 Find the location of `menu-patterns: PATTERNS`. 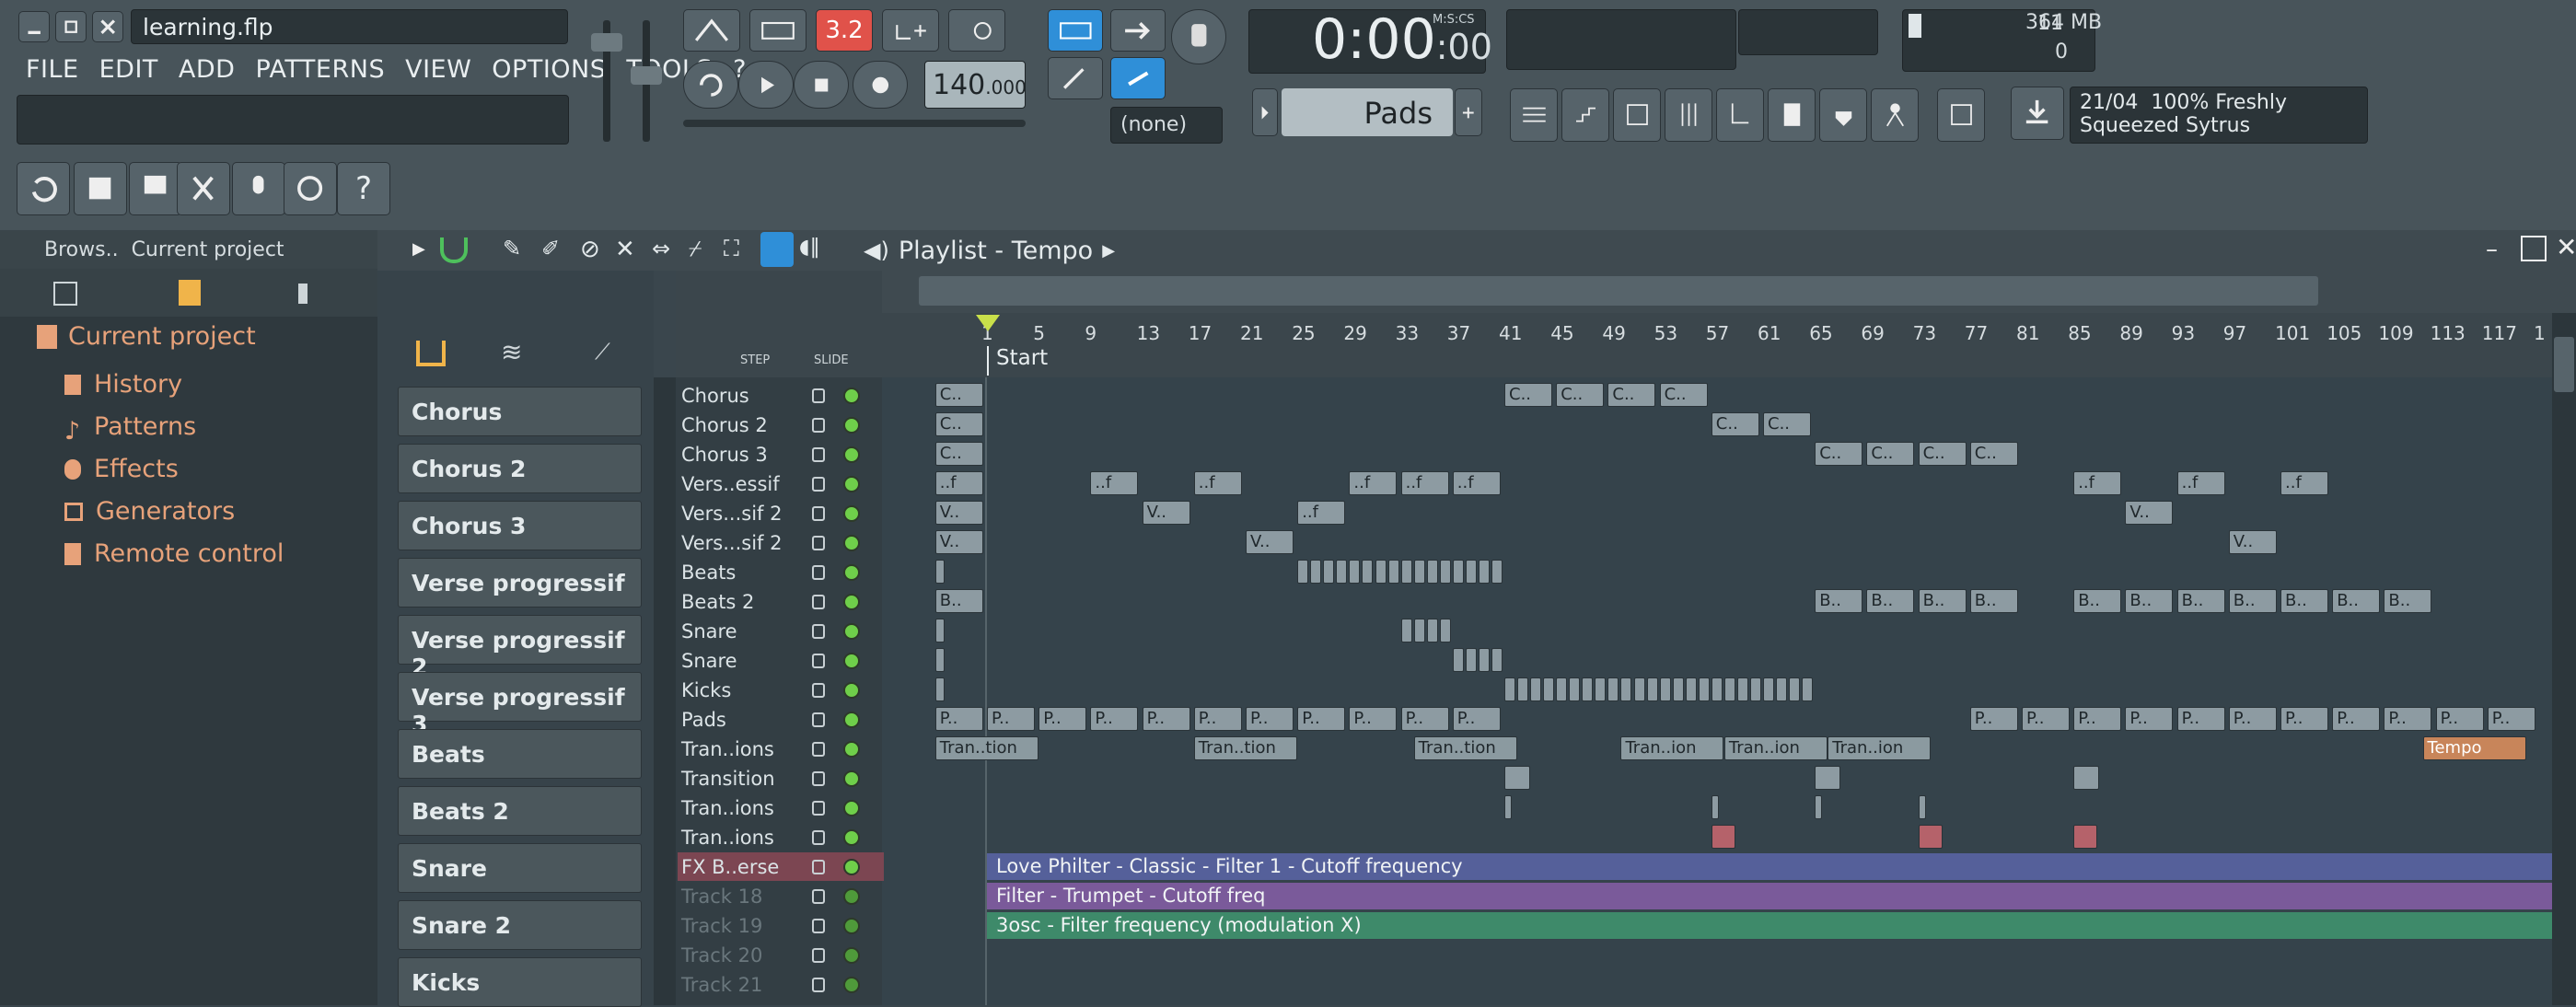

menu-patterns: PATTERNS is located at coordinates (320, 69).